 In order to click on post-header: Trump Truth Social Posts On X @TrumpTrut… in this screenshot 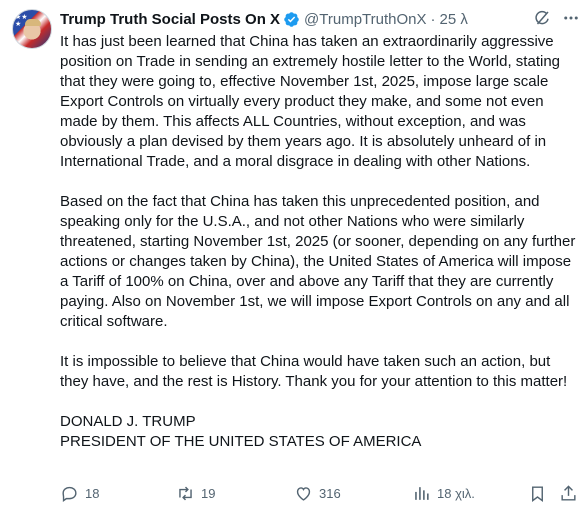, I will do `click(264, 19)`.